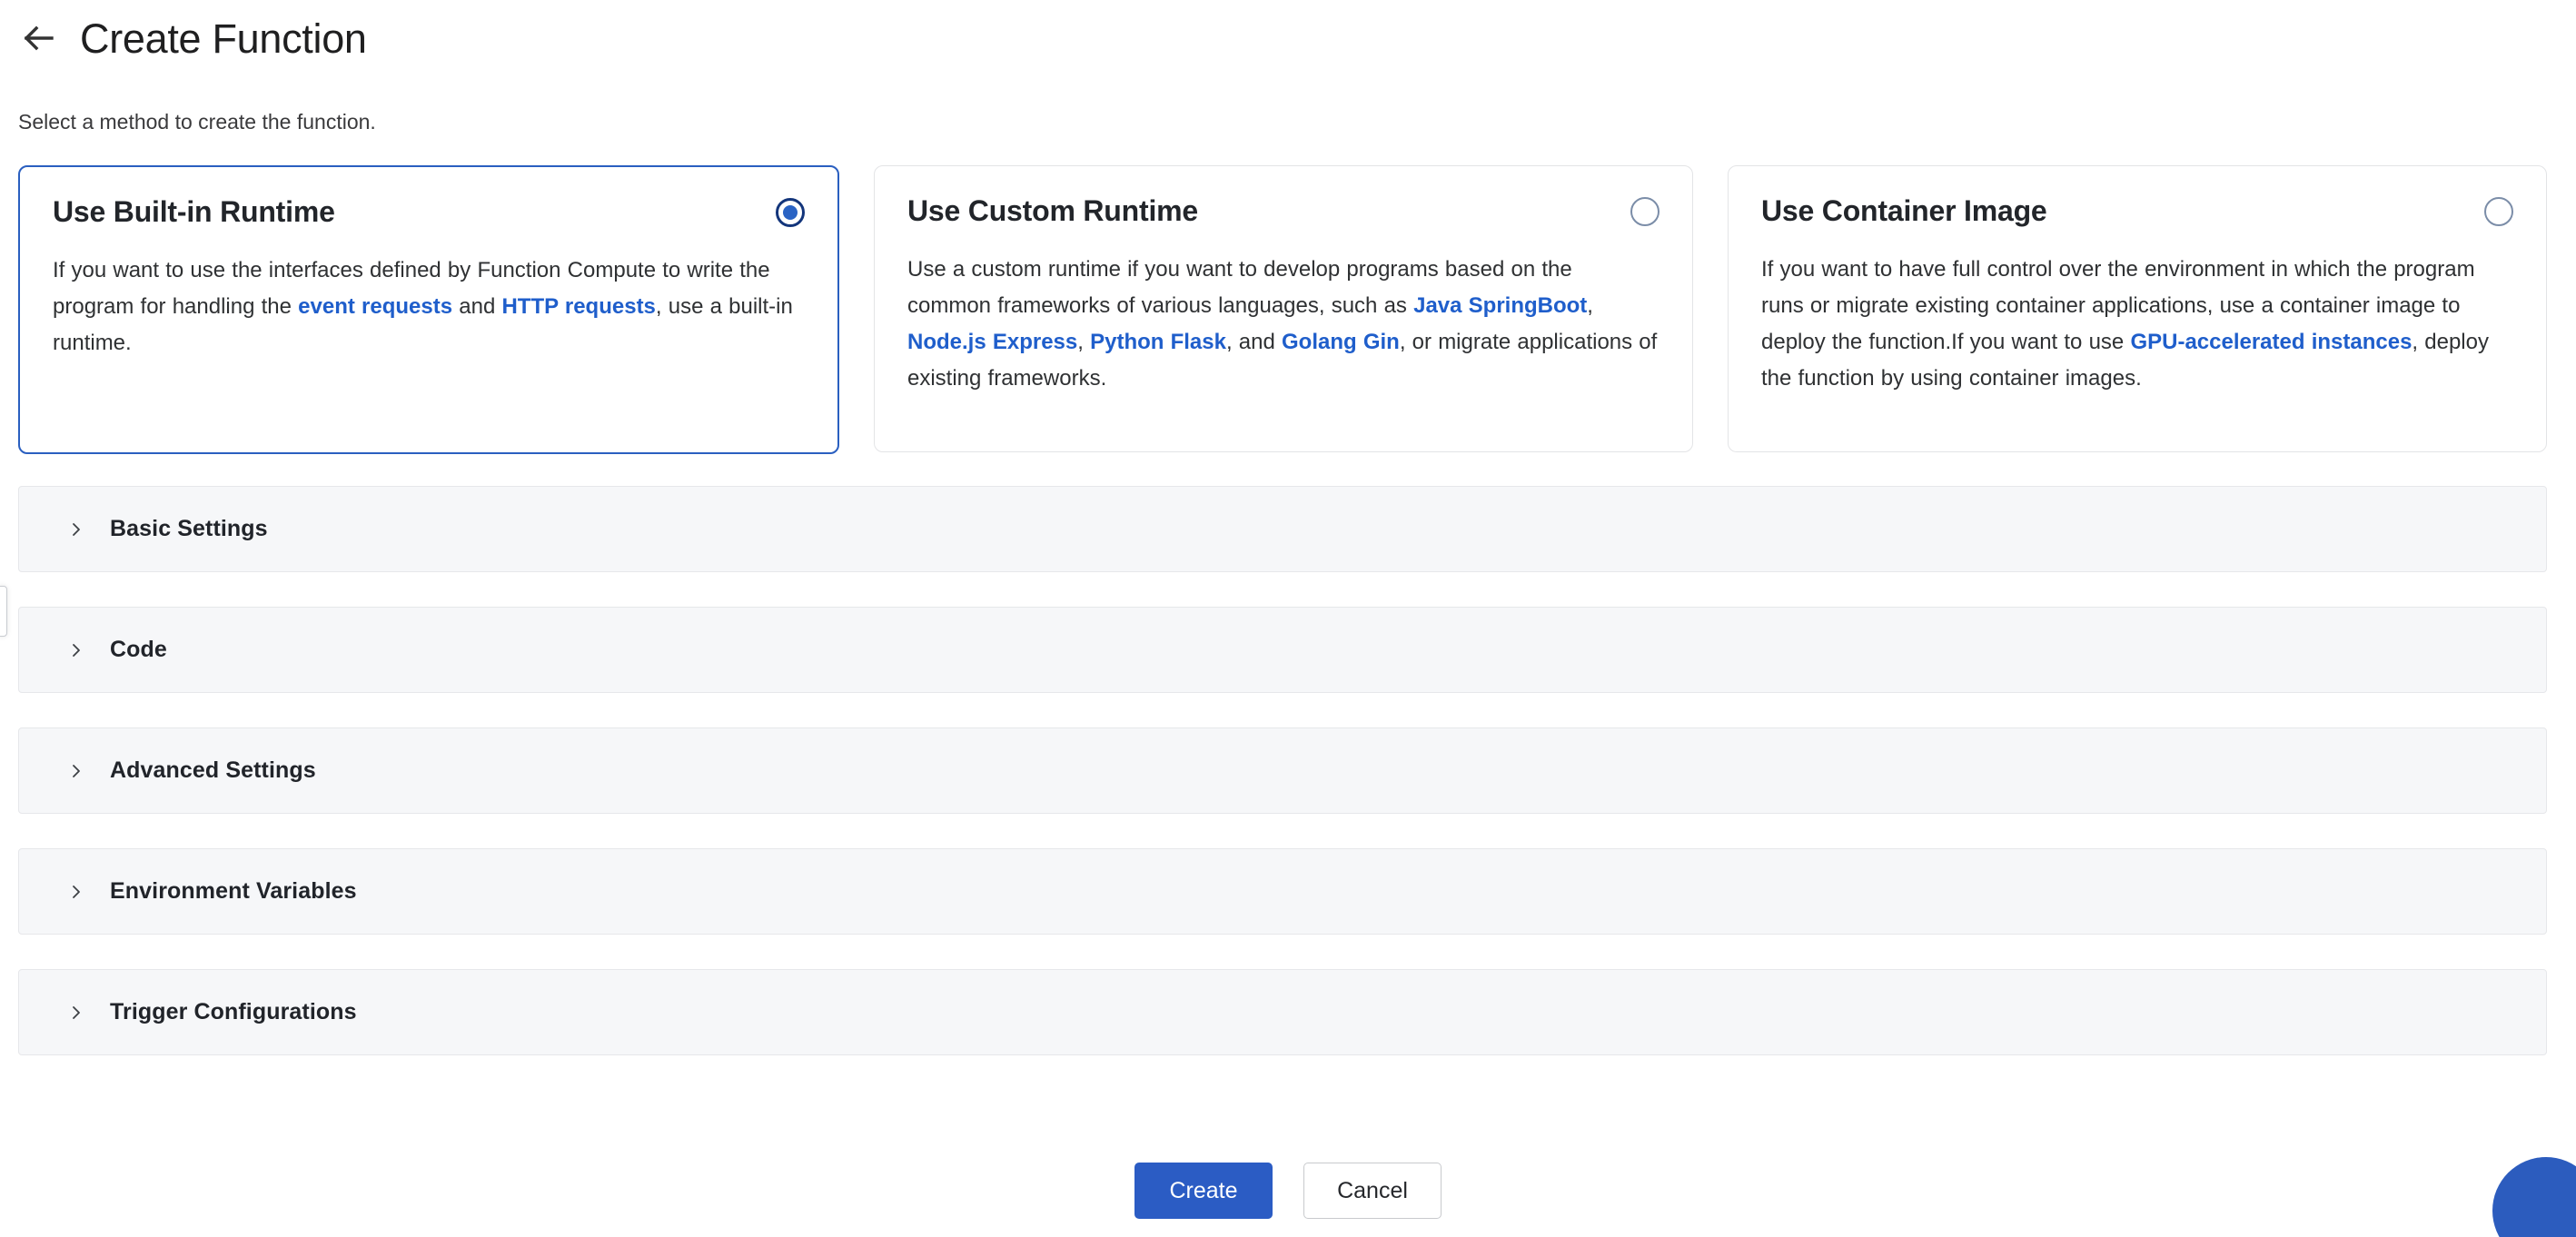 The height and width of the screenshot is (1237, 2576). Describe the element at coordinates (578, 306) in the screenshot. I see `description-link: HTTP requests` at that location.